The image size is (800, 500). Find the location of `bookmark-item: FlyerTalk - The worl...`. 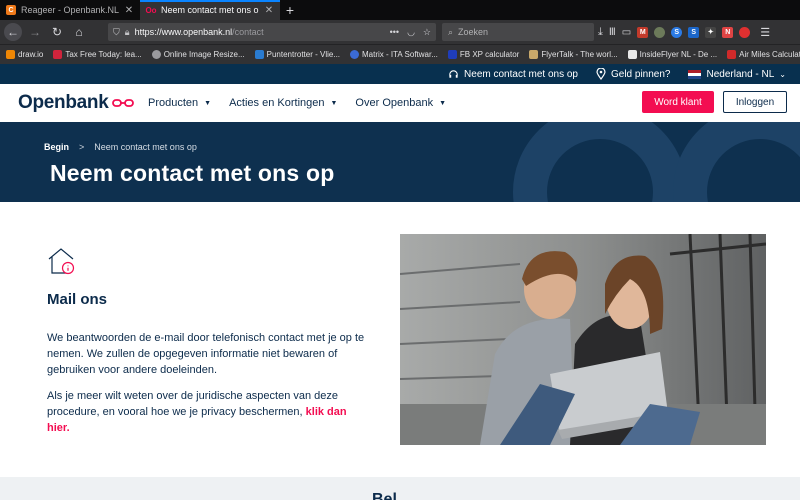

bookmark-item: FlyerTalk - The worl... is located at coordinates (573, 54).